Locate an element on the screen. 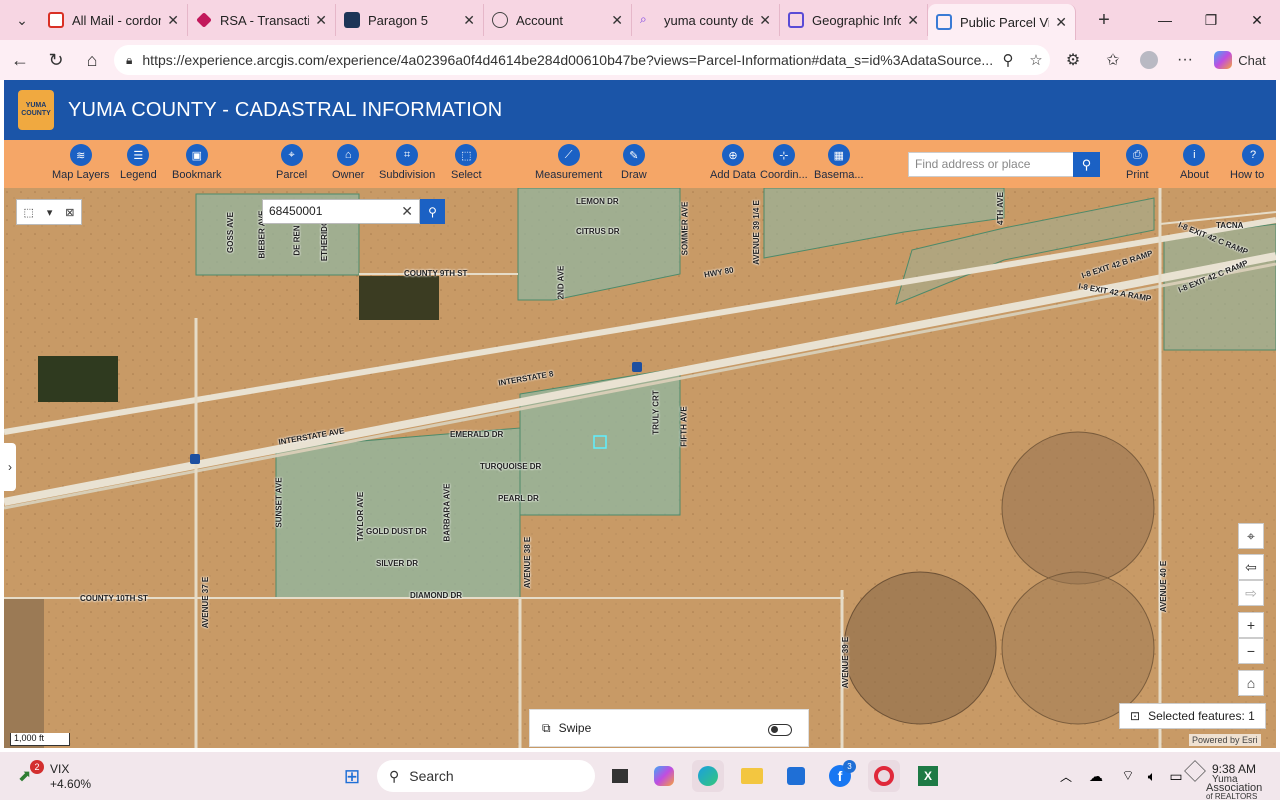 The image size is (1280, 801). tool-owner: ⌂ Owner is located at coordinates (348, 162).